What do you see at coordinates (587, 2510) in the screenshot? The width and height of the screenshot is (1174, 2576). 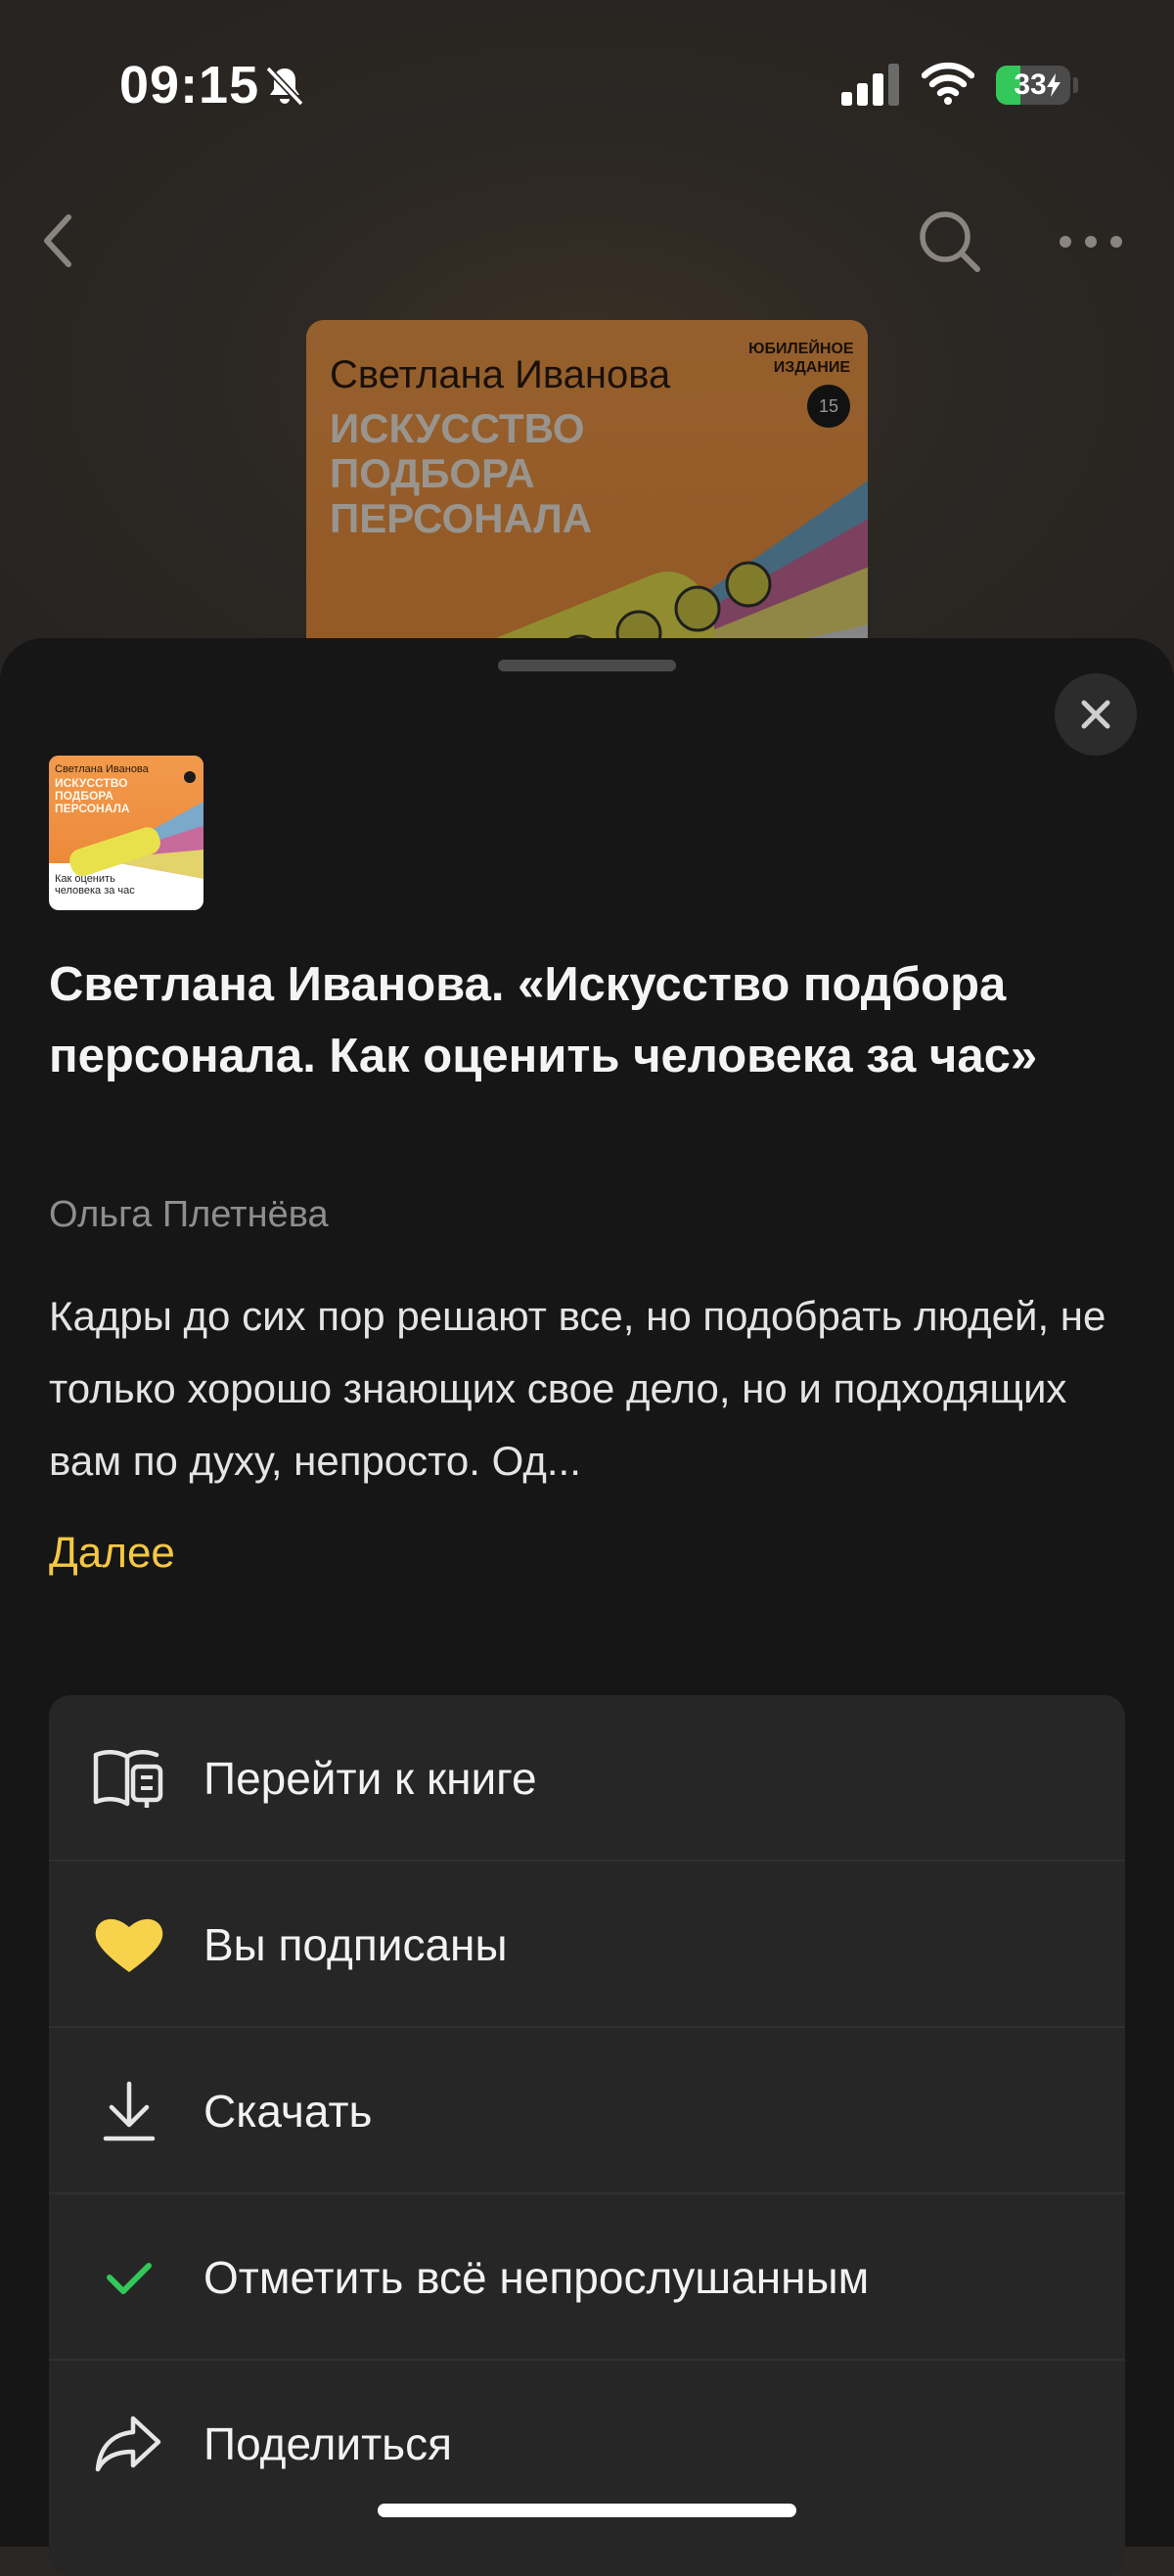 I see `home-indicator` at bounding box center [587, 2510].